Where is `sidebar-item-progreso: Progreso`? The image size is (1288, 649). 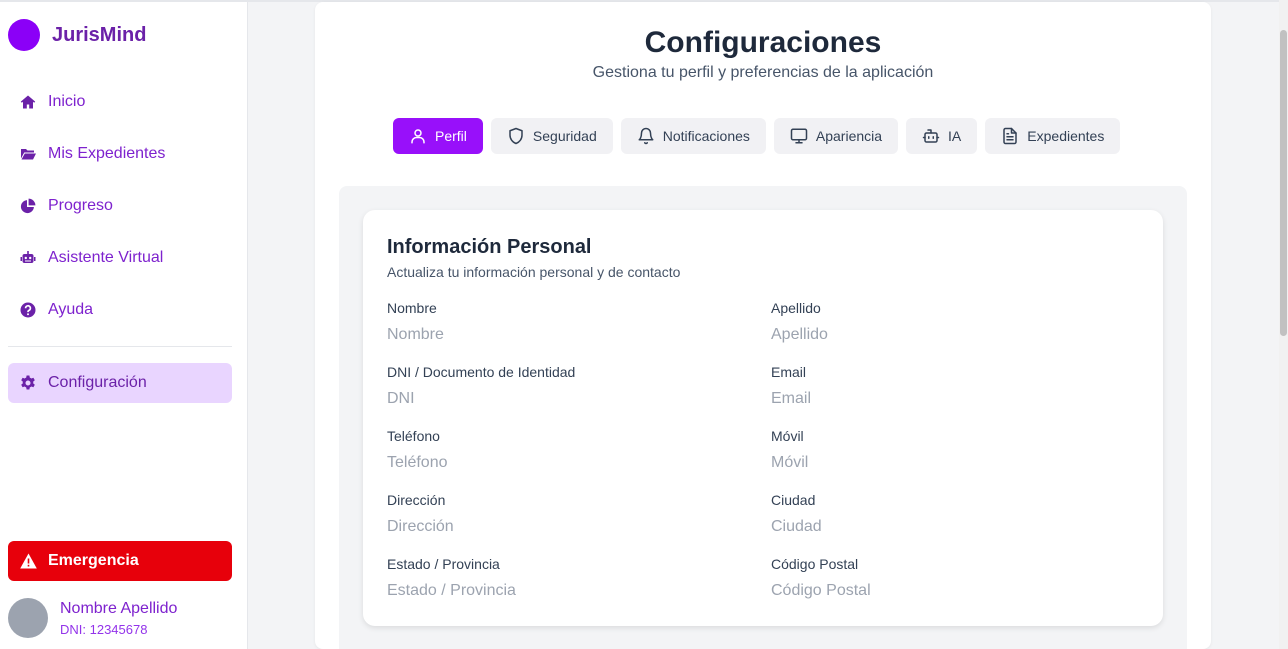 sidebar-item-progreso: Progreso is located at coordinates (120, 206).